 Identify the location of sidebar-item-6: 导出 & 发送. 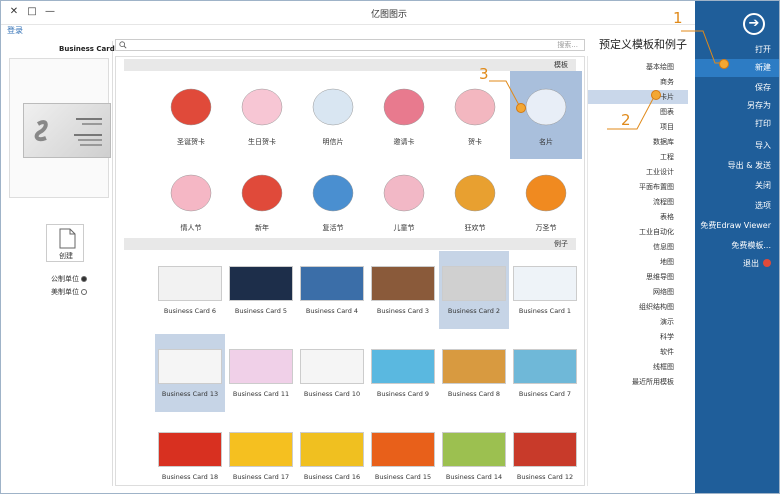
(737, 166).